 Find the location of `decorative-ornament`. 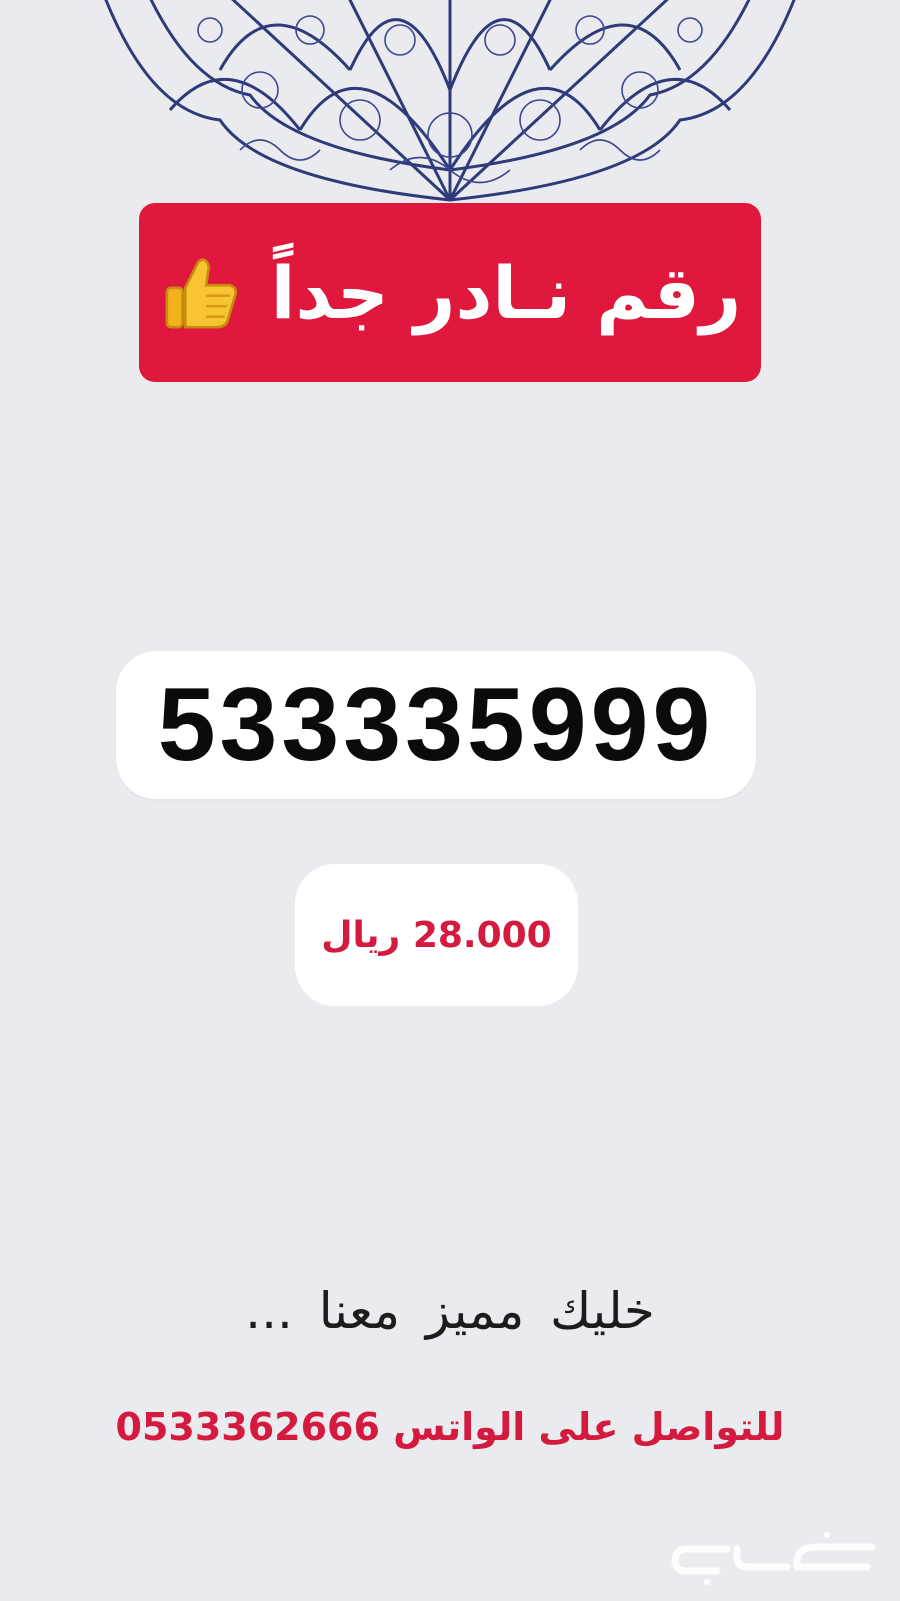

decorative-ornament is located at coordinates (450, 105).